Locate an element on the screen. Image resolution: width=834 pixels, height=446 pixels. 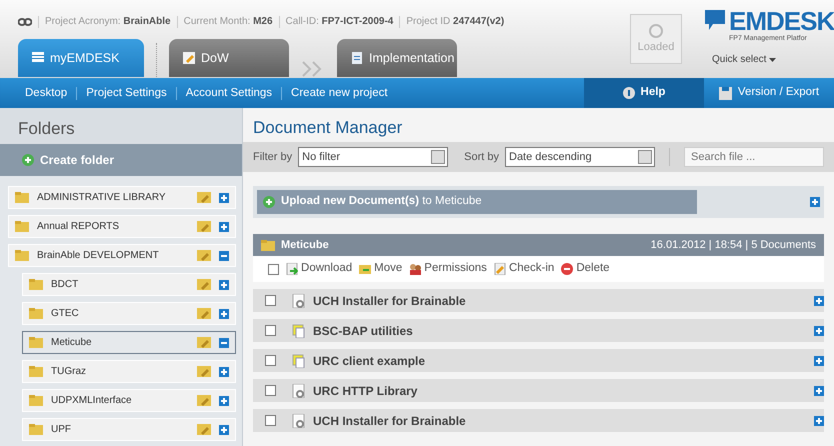
select-all-checkbox is located at coordinates (274, 269).